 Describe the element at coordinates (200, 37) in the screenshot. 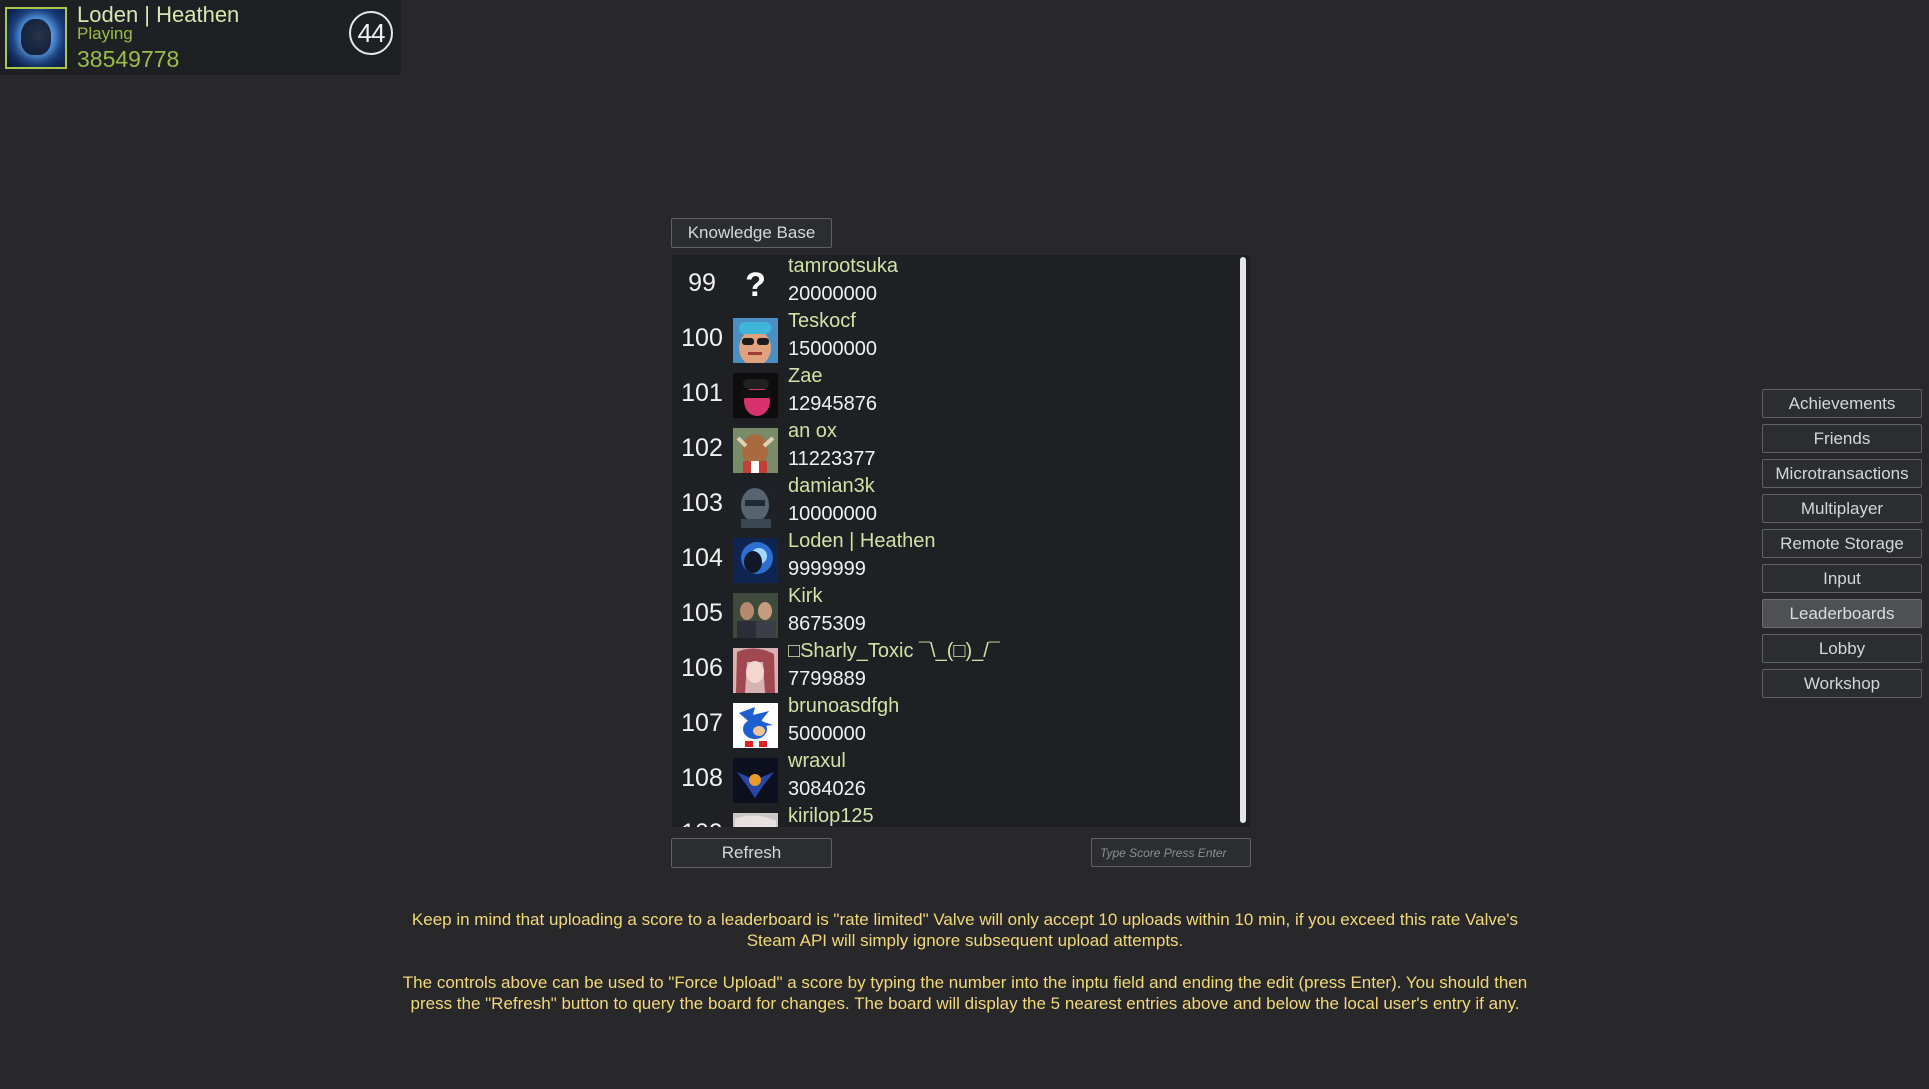

I see `user-card: Loden | Heathen Playing 38549778 44` at that location.